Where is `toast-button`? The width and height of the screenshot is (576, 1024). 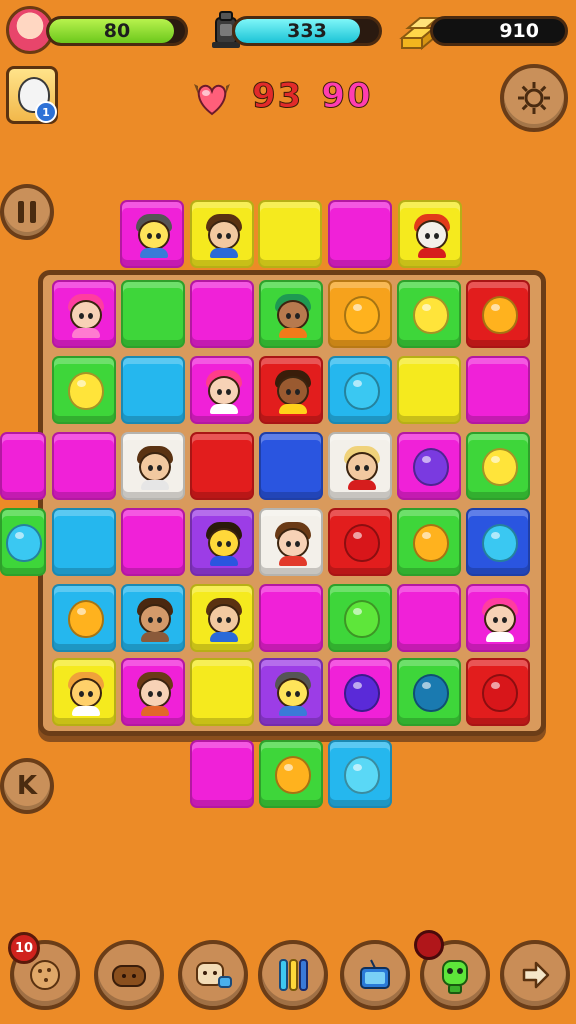 toast-button is located at coordinates (213, 975).